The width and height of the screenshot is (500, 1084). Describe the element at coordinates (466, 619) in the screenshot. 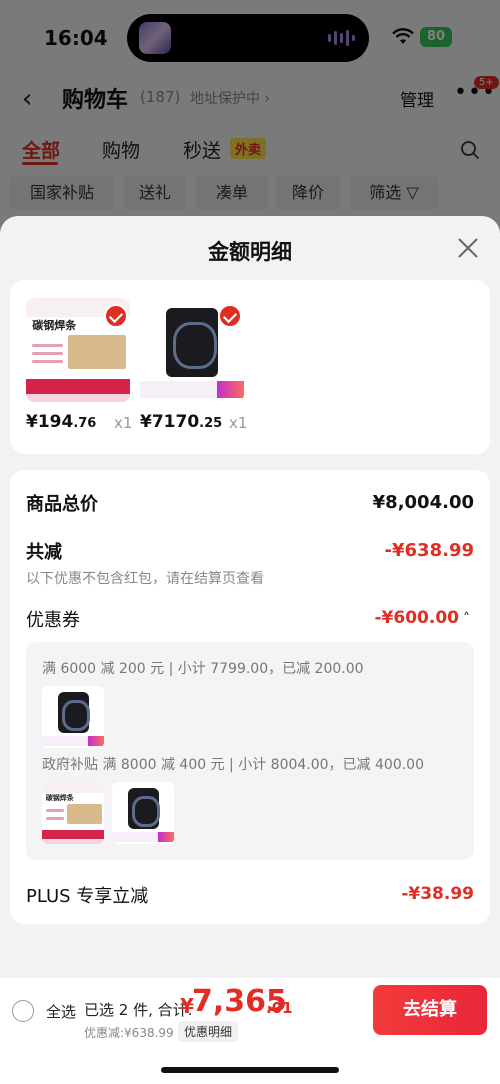

I see `chevron-up-icon: ˄` at that location.